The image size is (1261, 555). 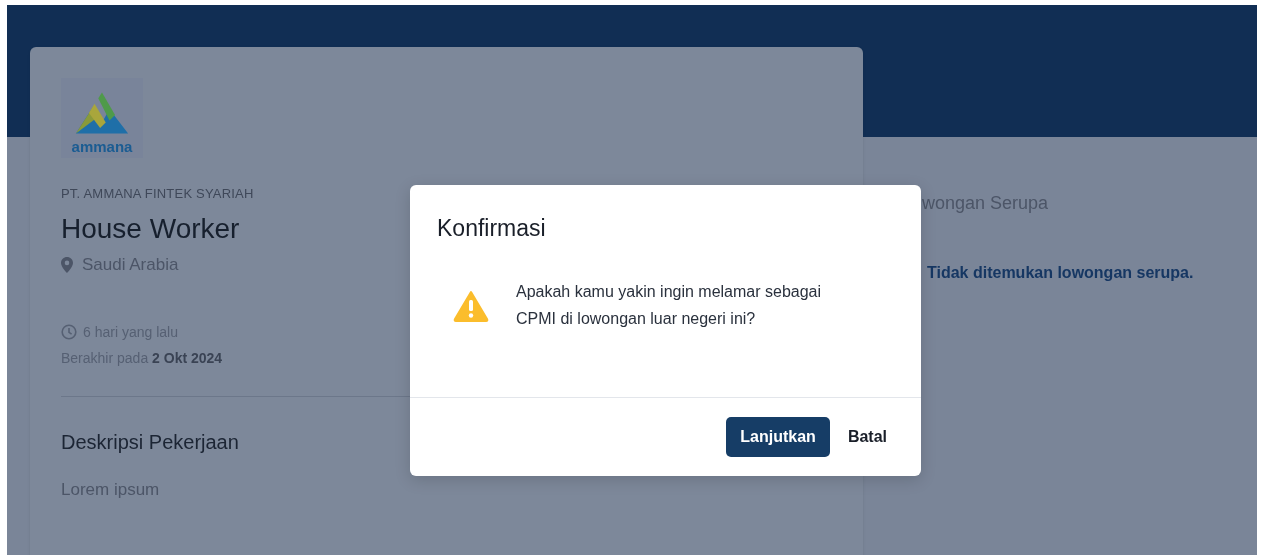 I want to click on cancel-button: Batal, so click(x=867, y=437).